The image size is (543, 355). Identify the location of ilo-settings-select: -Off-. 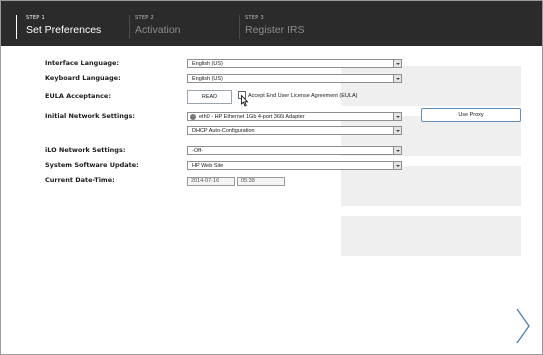
(294, 150).